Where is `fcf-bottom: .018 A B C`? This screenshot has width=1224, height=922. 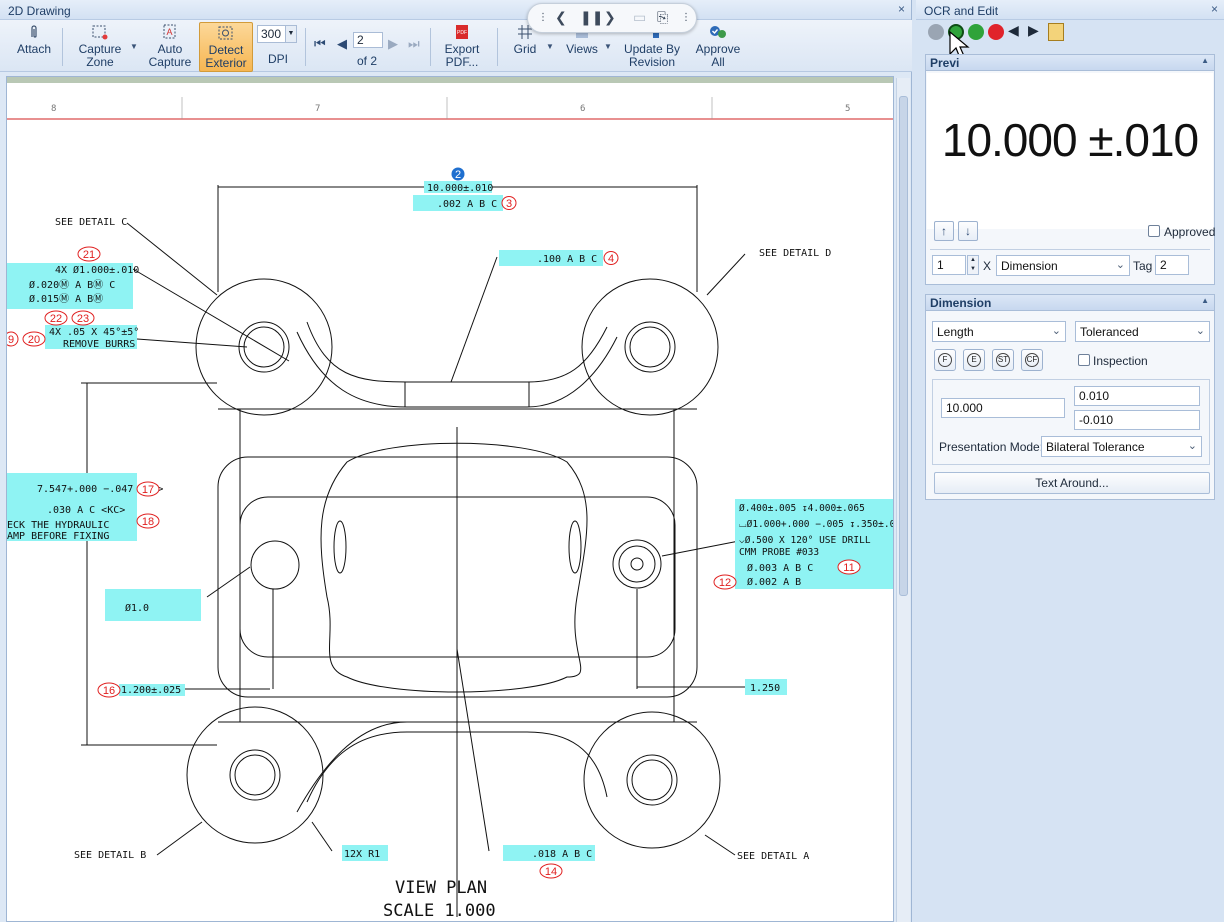 fcf-bottom: .018 A B C is located at coordinates (562, 854).